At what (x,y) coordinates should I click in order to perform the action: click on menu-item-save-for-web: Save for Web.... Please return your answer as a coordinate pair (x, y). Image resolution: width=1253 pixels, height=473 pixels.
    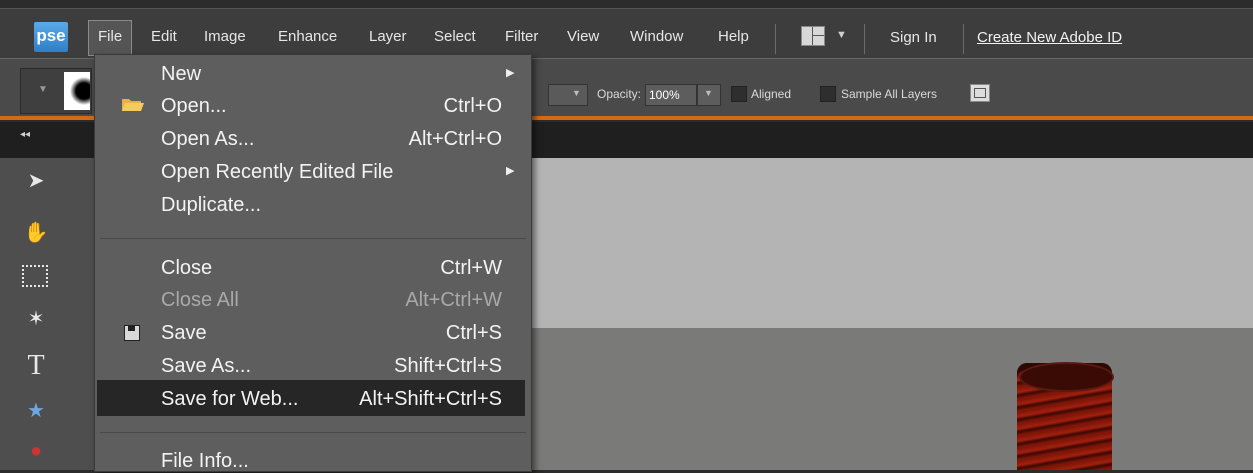
    Looking at the image, I should click on (229, 399).